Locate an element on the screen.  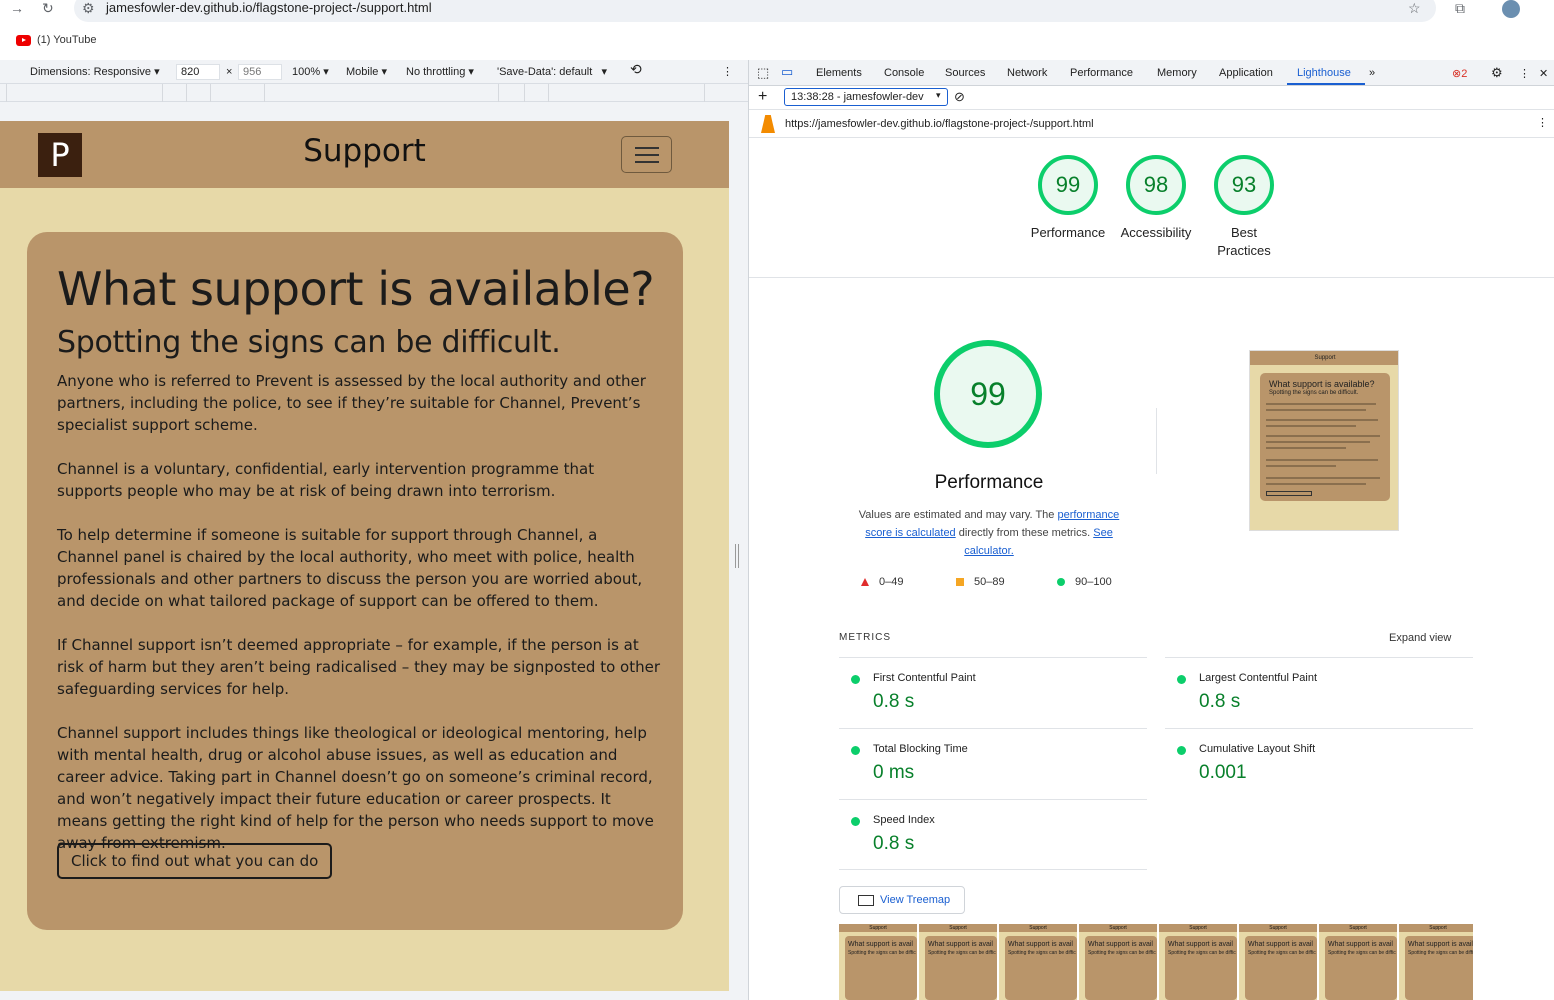
tab-network: Network is located at coordinates (1027, 73).